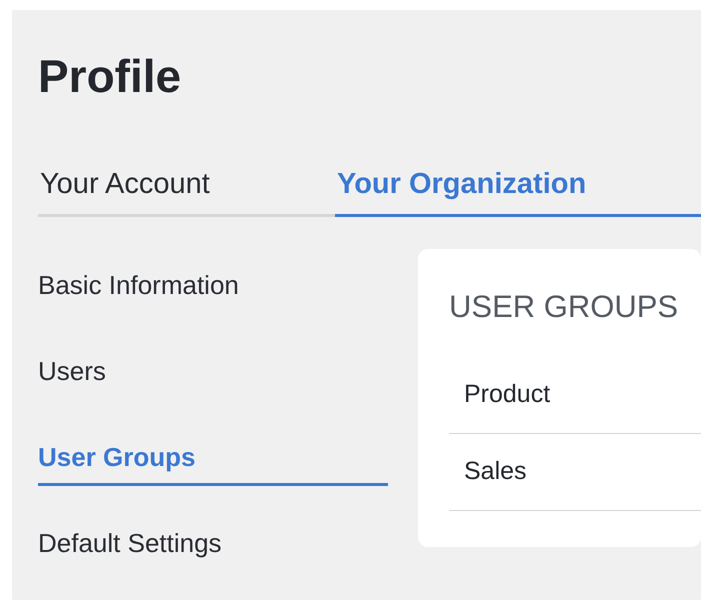  What do you see at coordinates (186, 191) in the screenshot?
I see `tab: Your Account` at bounding box center [186, 191].